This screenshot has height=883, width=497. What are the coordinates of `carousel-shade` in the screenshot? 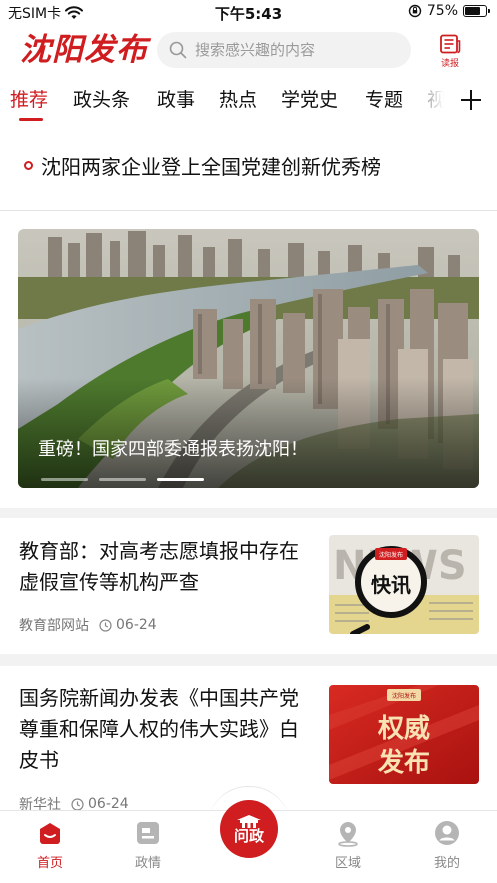 It's located at (248, 433).